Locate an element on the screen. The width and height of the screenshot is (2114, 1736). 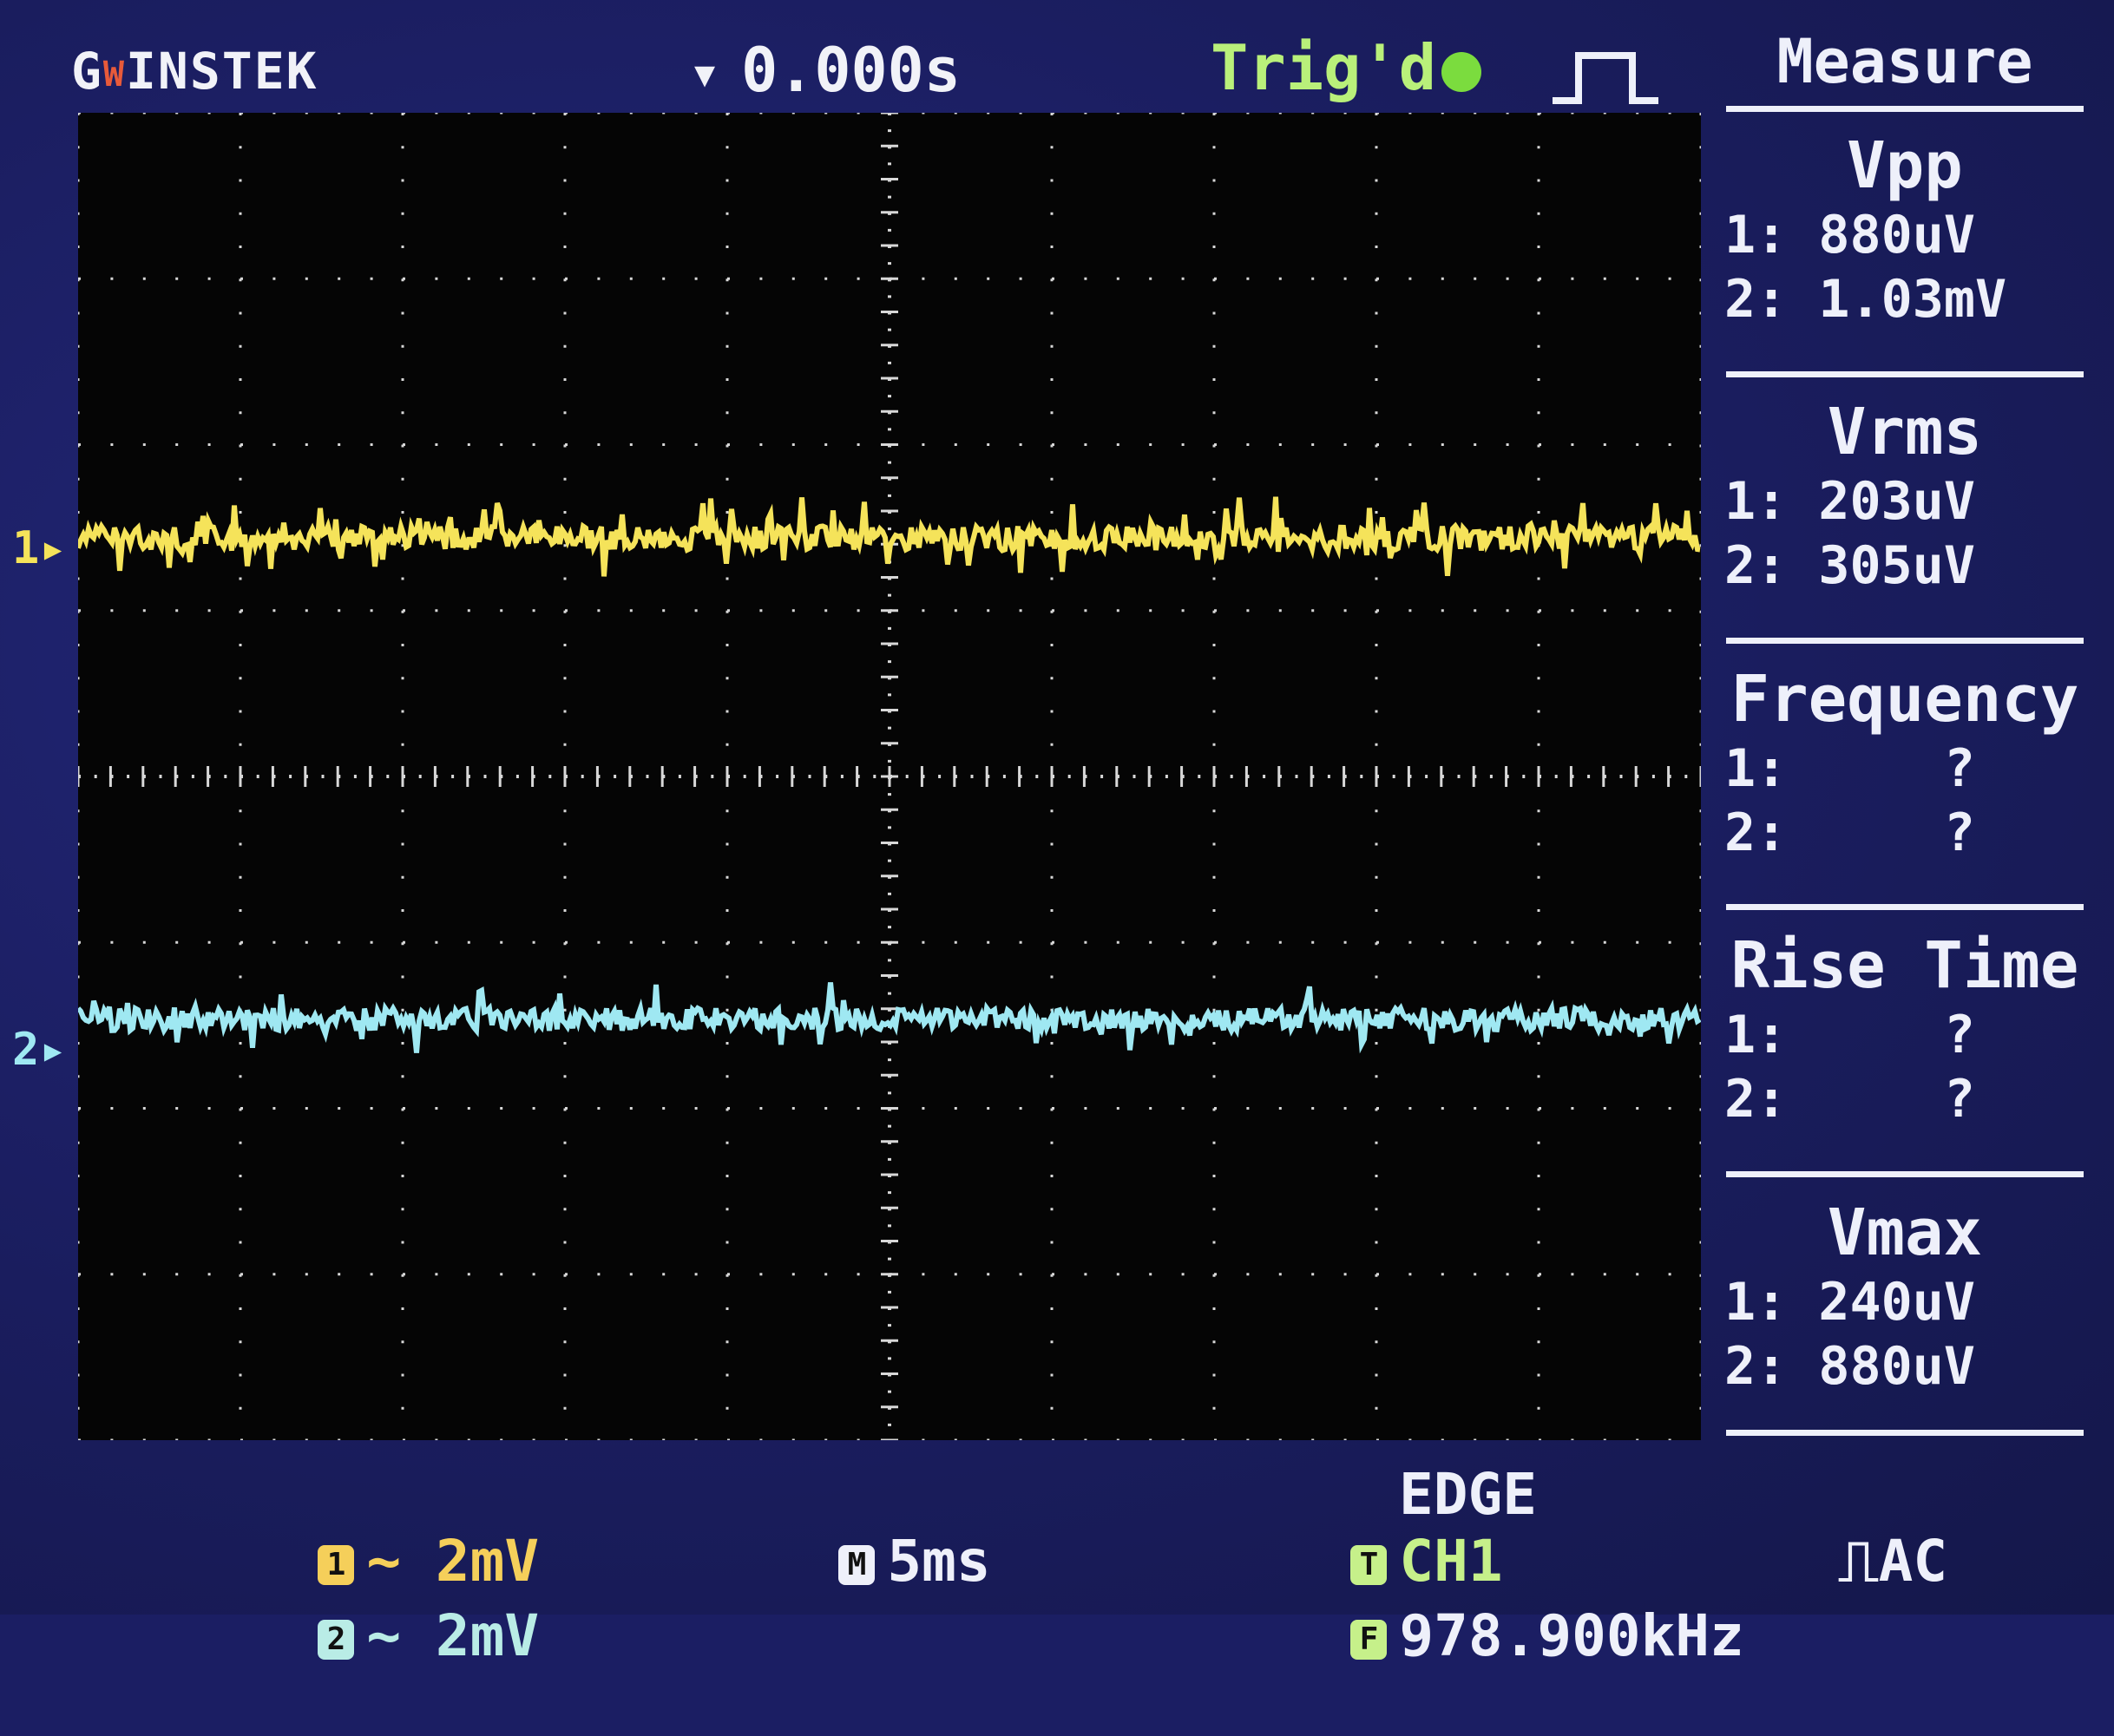
top-status-bar: GWINSTEK ▼ 0.000s Trig'd is located at coordinates (859, 57).